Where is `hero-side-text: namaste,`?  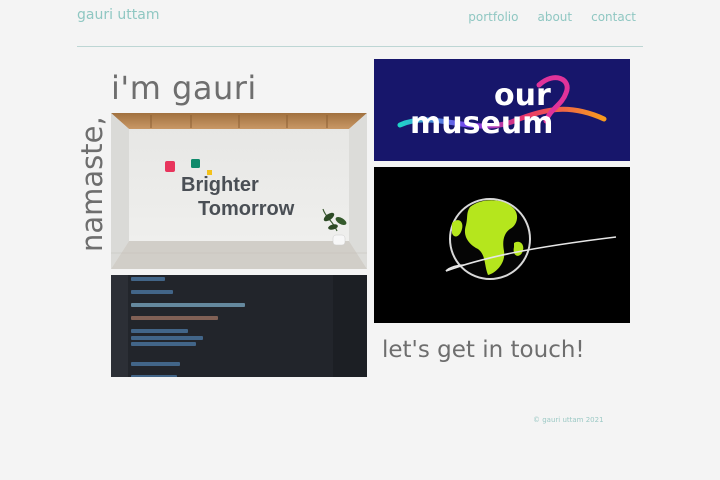 hero-side-text: namaste, is located at coordinates (92, 183).